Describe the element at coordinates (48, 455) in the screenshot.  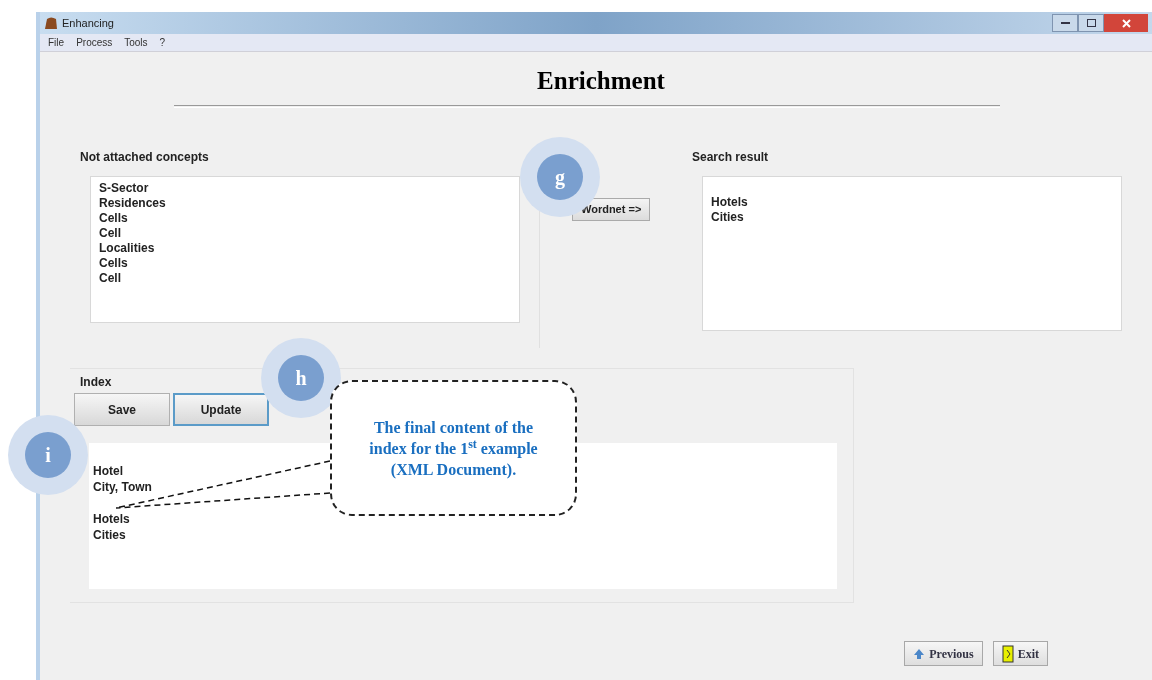
I see `step-marker: i` at that location.